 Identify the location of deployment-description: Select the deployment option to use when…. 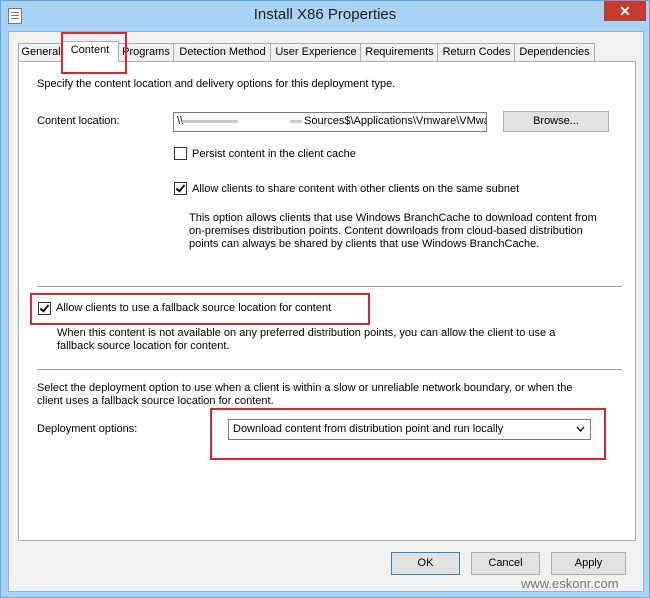
(305, 394).